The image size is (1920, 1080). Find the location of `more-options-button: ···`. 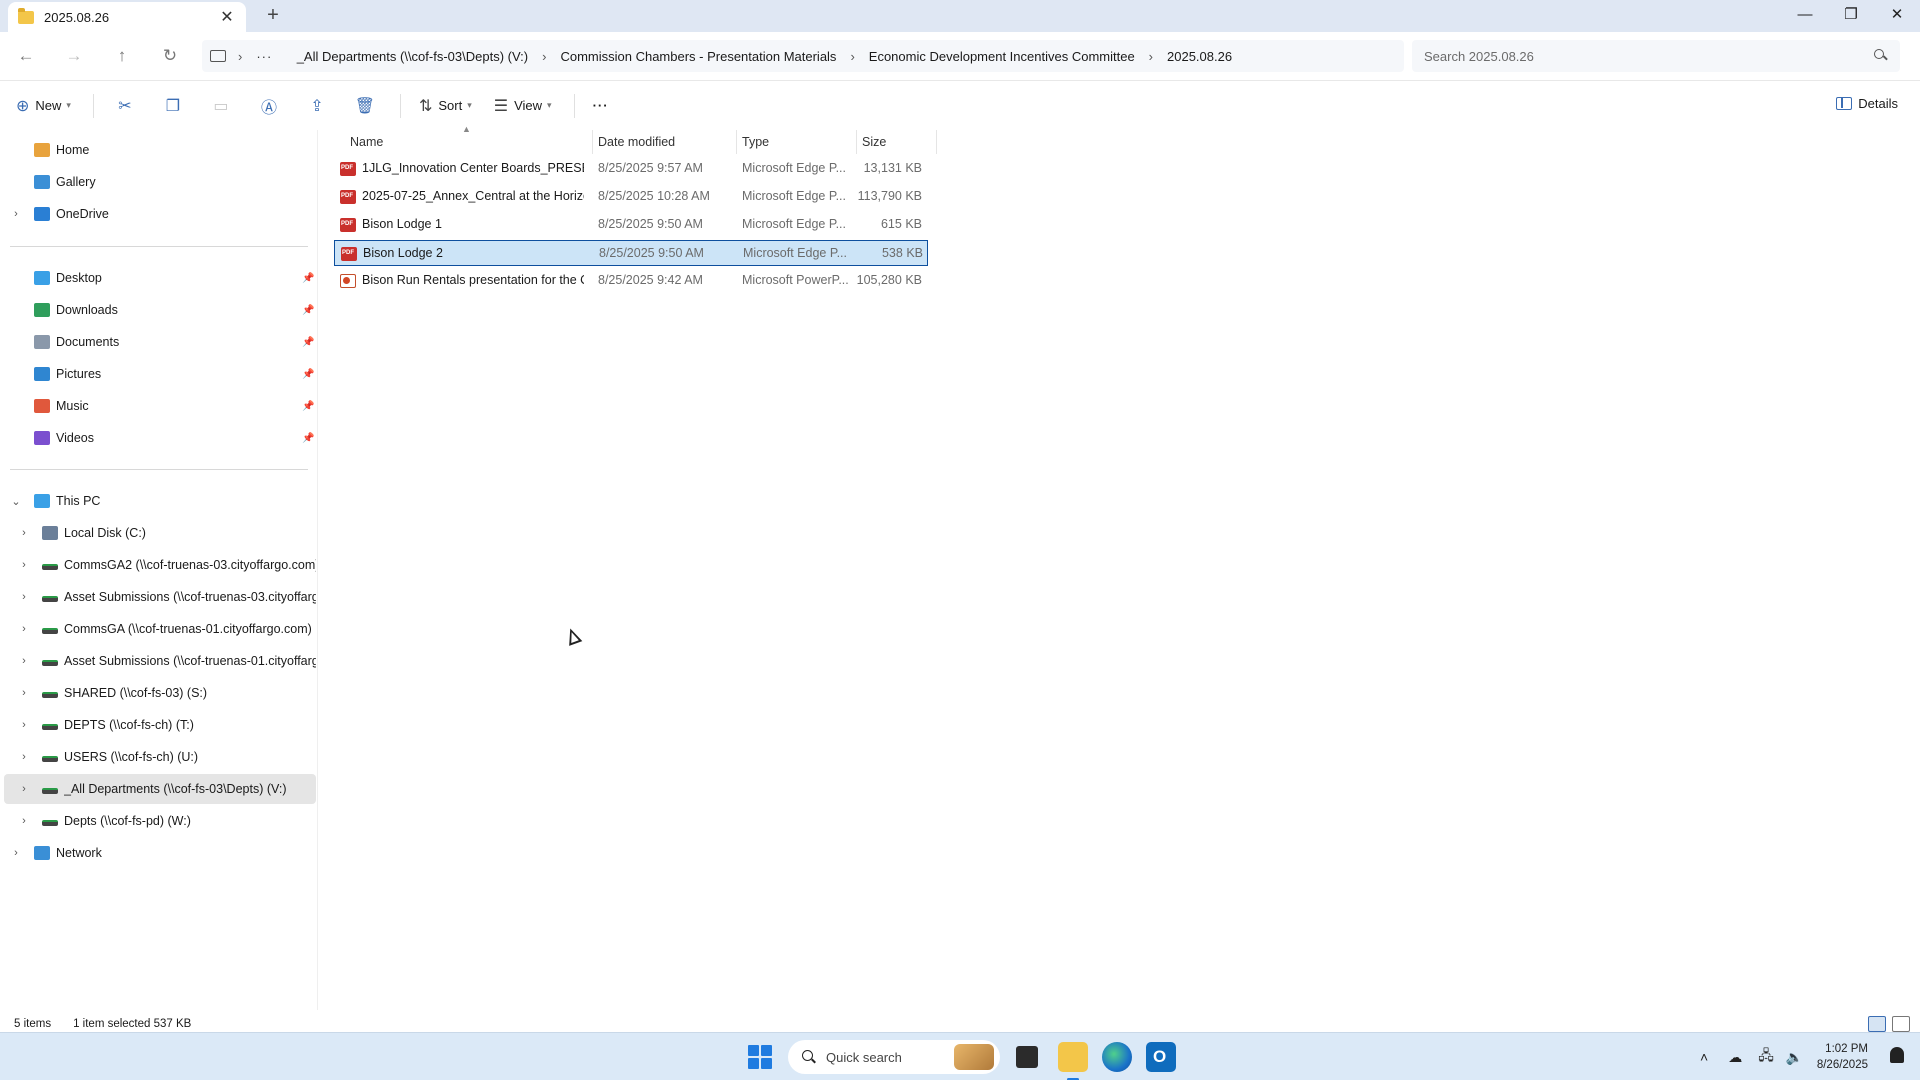

more-options-button: ··· is located at coordinates (601, 105).